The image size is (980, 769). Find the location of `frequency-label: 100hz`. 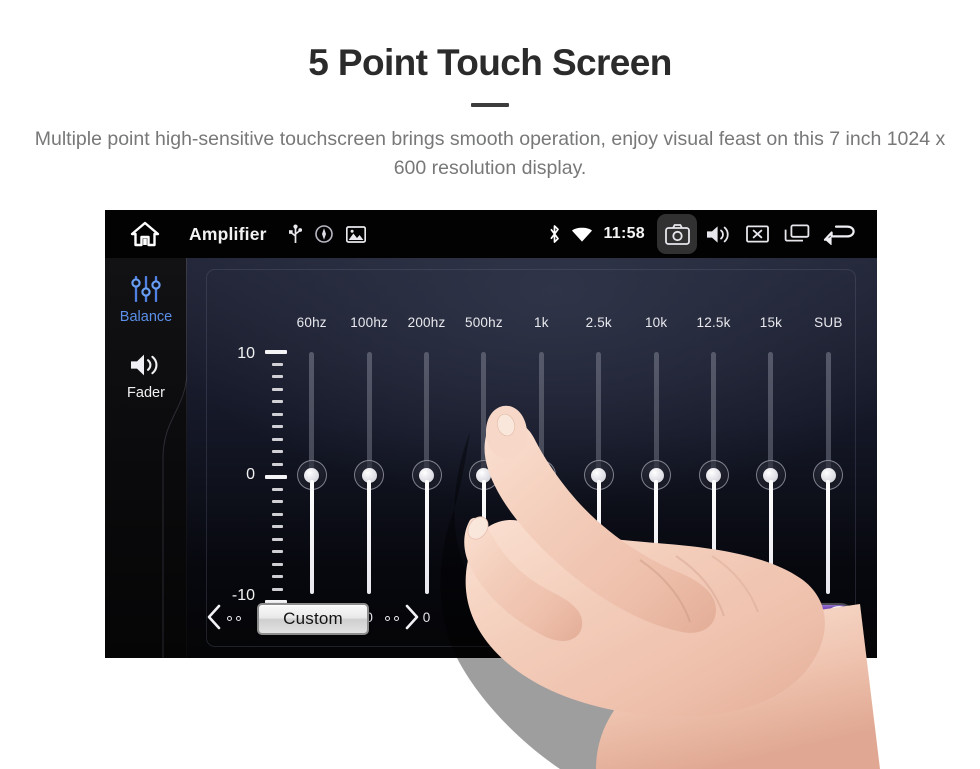

frequency-label: 100hz is located at coordinates (369, 322).